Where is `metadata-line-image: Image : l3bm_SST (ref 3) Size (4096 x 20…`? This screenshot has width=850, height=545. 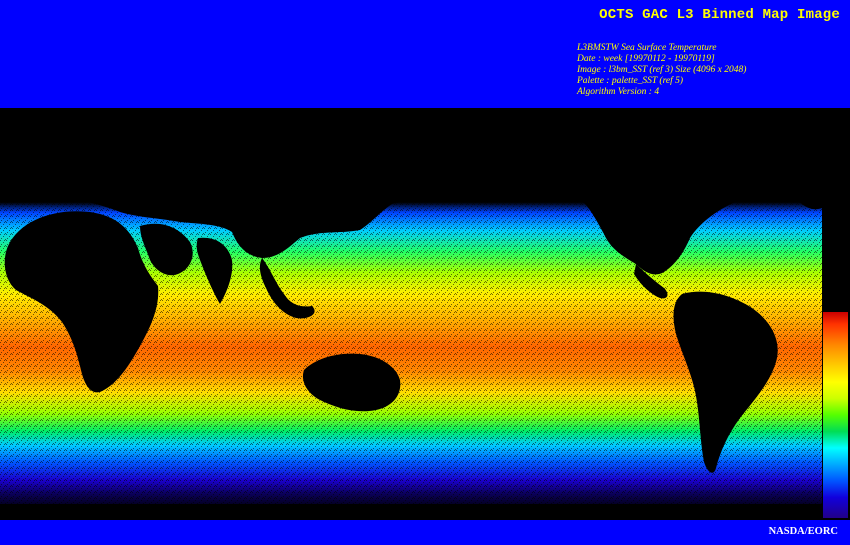 metadata-line-image: Image : l3bm_SST (ref 3) Size (4096 x 20… is located at coordinates (662, 70).